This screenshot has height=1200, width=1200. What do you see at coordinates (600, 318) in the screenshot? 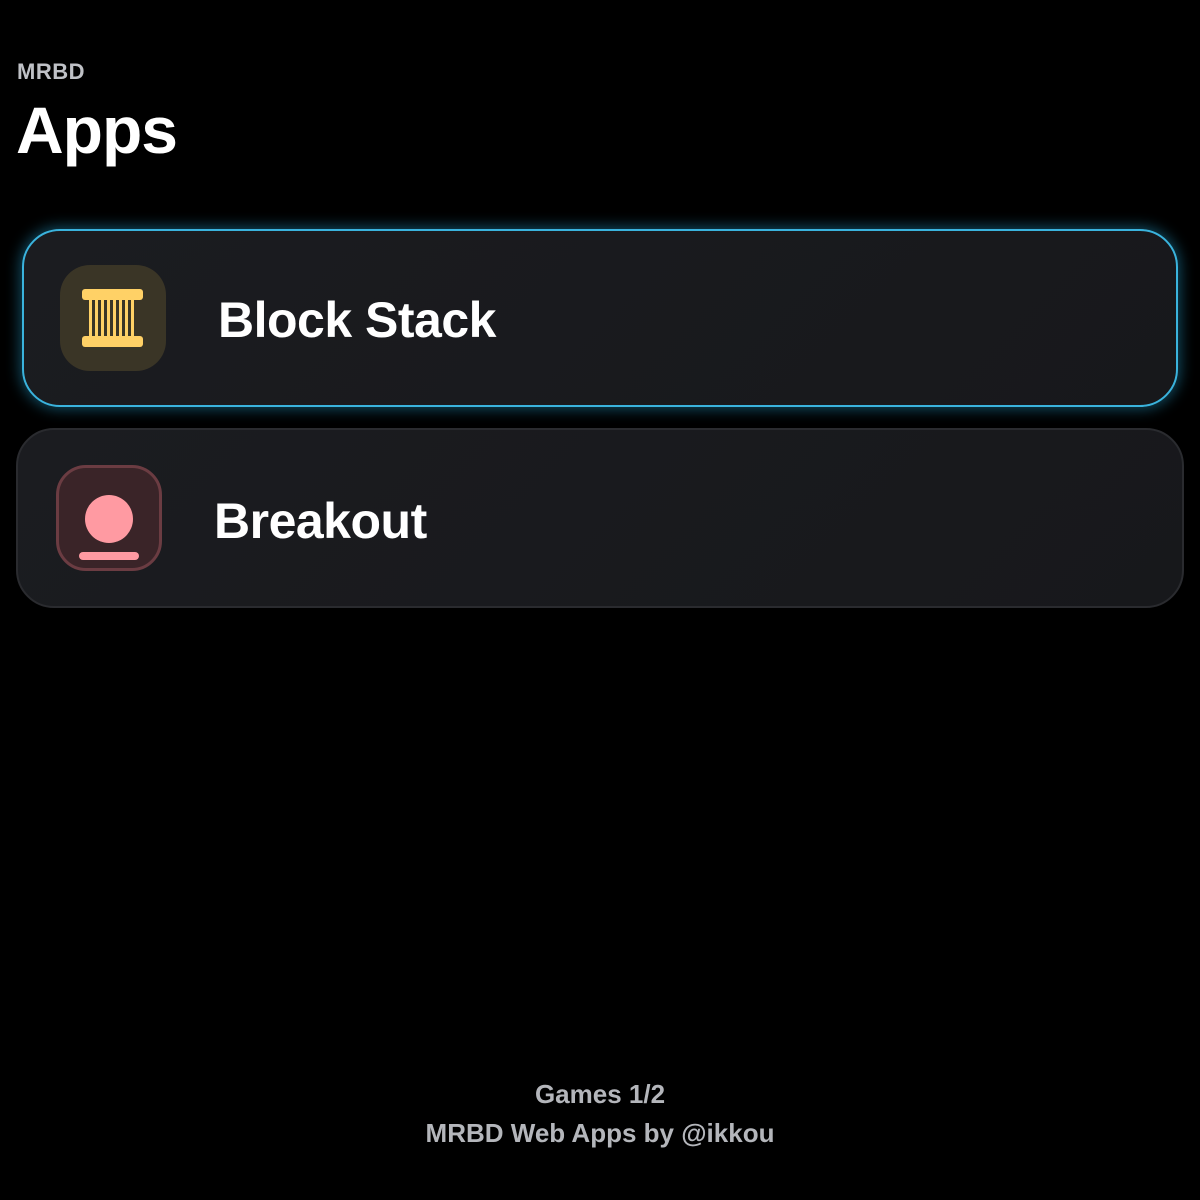
I see `app-card-block-stack: Block Stack` at bounding box center [600, 318].